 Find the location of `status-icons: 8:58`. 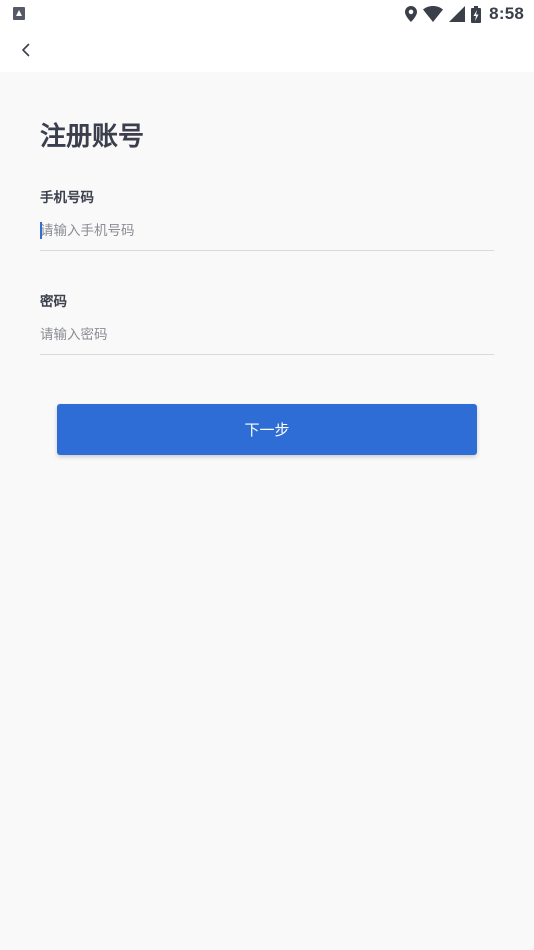

status-icons: 8:58 is located at coordinates (464, 14).